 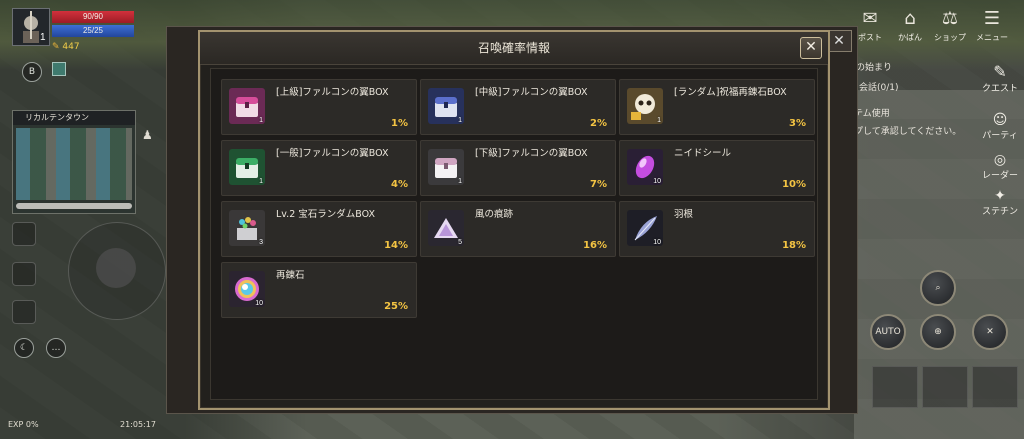 I want to click on item-card: 1 [中級]ファルコンの翼BOX 2%, so click(x=518, y=107).